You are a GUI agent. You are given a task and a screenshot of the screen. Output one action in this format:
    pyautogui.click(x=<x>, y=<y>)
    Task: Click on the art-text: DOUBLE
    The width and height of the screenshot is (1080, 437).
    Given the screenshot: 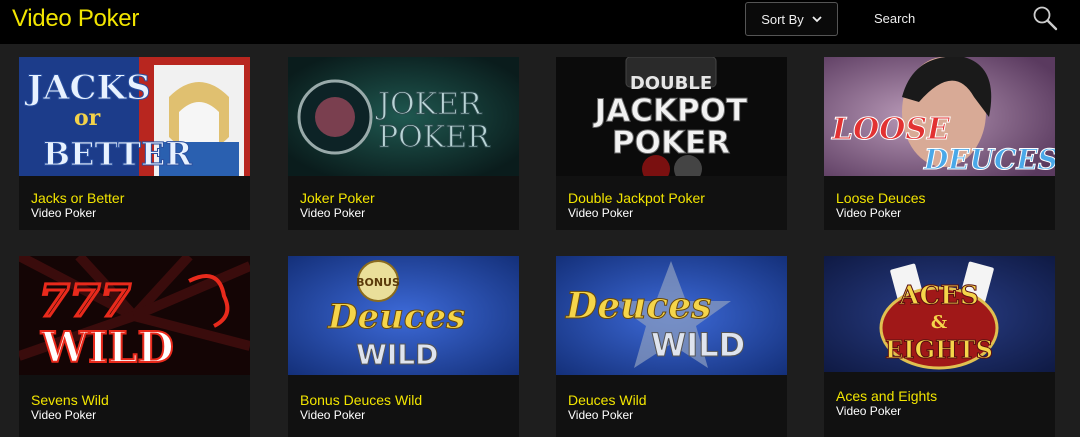 What is the action you would take?
    pyautogui.click(x=671, y=83)
    